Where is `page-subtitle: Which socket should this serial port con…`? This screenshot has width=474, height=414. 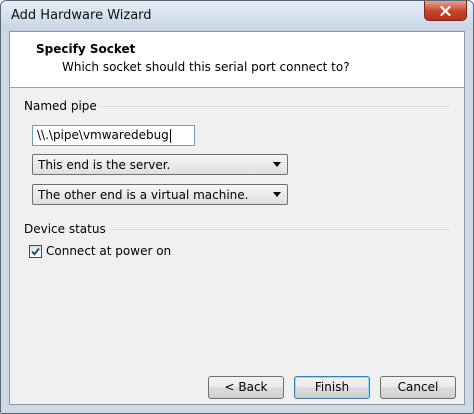 page-subtitle: Which socket should this serial port con… is located at coordinates (206, 67).